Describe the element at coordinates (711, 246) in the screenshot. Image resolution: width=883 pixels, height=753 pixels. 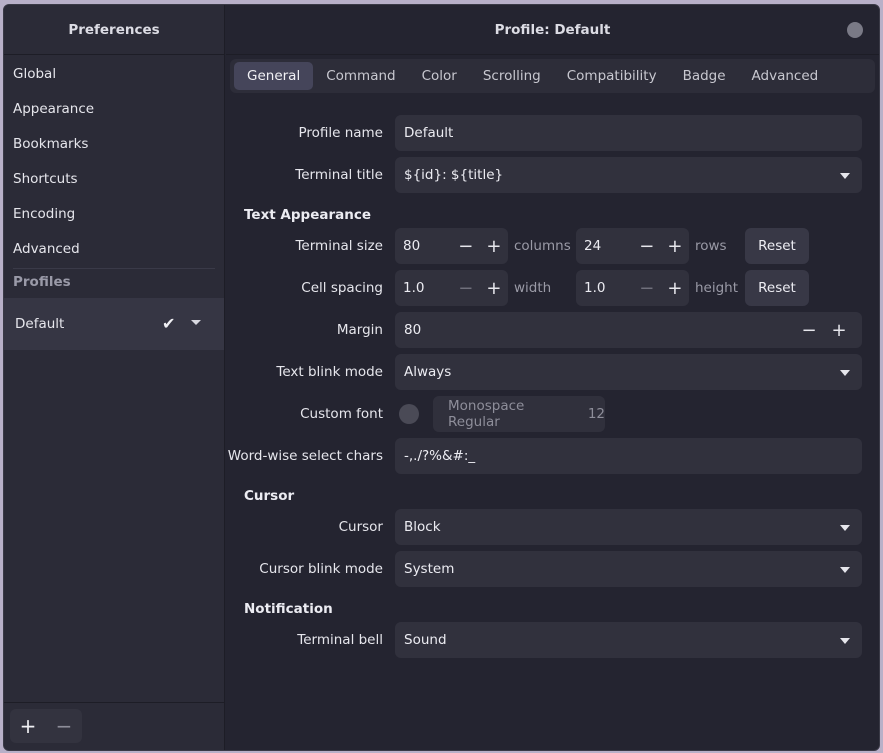
I see `rows-unit: rows` at that location.